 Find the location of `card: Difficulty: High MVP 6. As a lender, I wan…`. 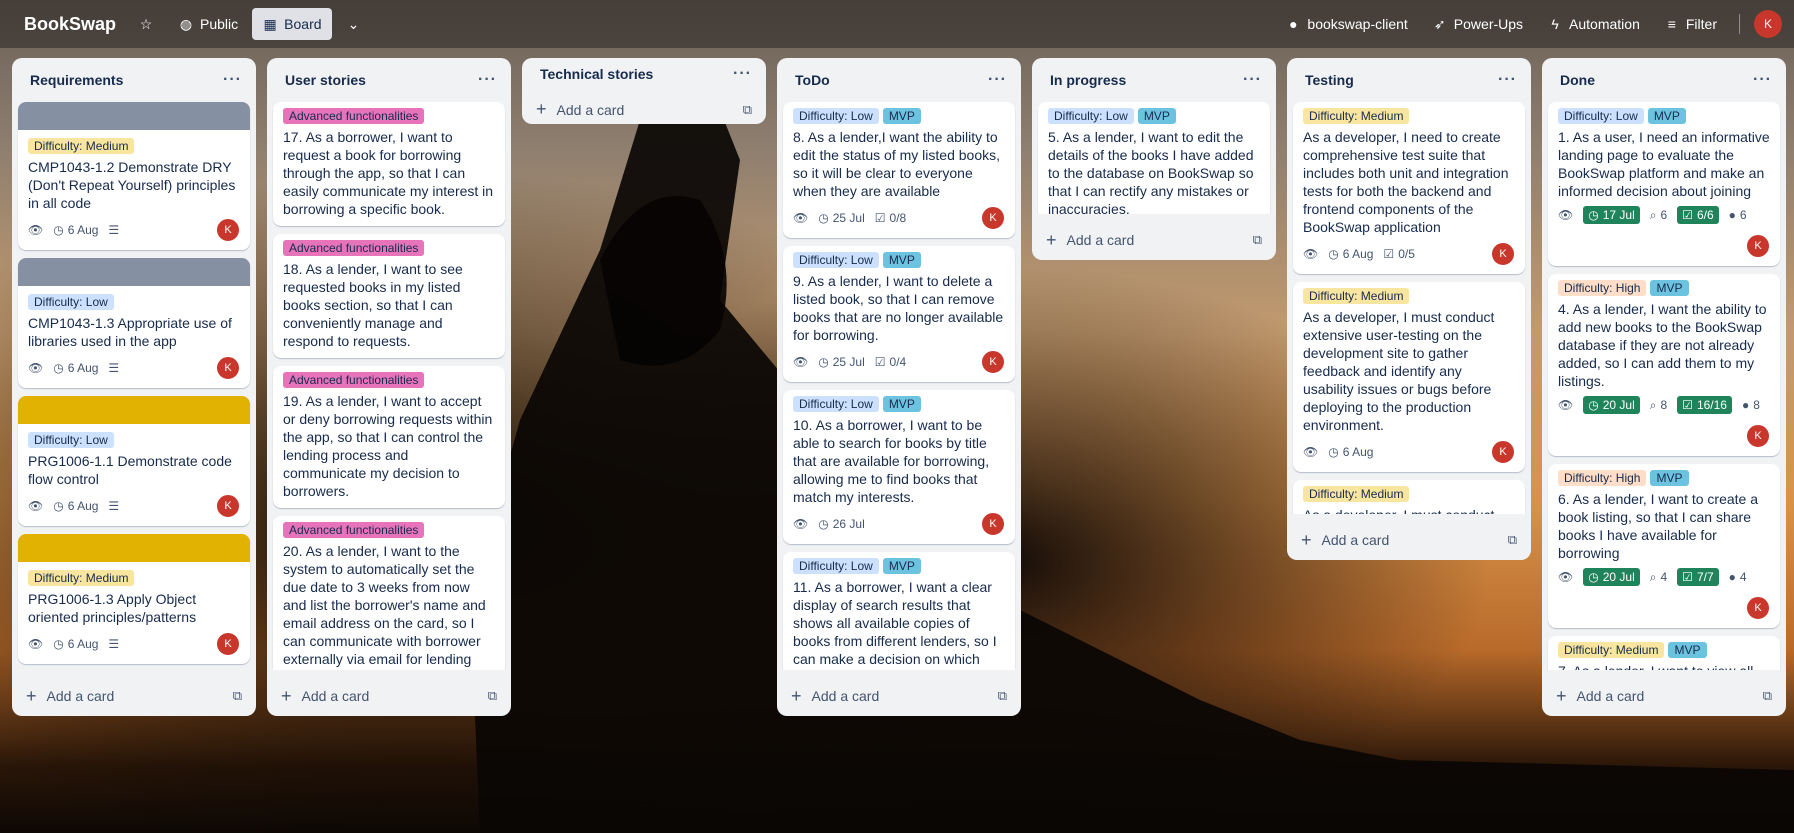

card: Difficulty: High MVP 6. As a lender, I wan… is located at coordinates (1664, 546).